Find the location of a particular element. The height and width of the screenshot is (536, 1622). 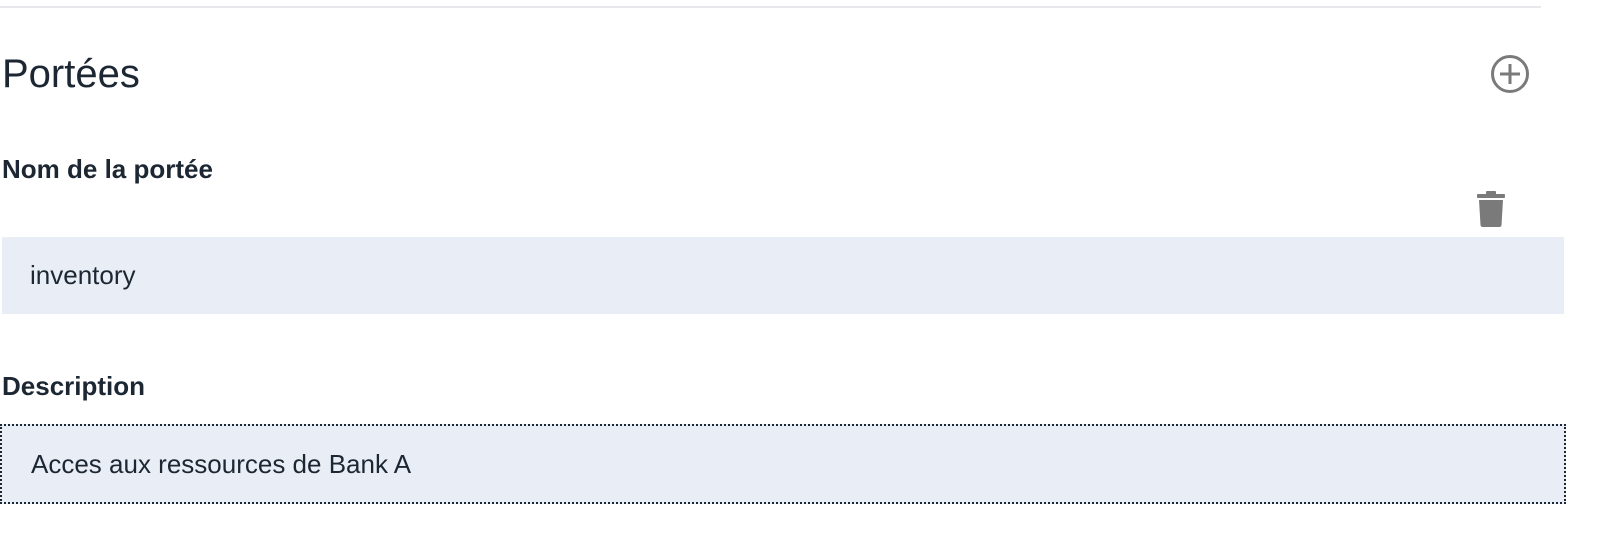

scope-name-input is located at coordinates (783, 275).